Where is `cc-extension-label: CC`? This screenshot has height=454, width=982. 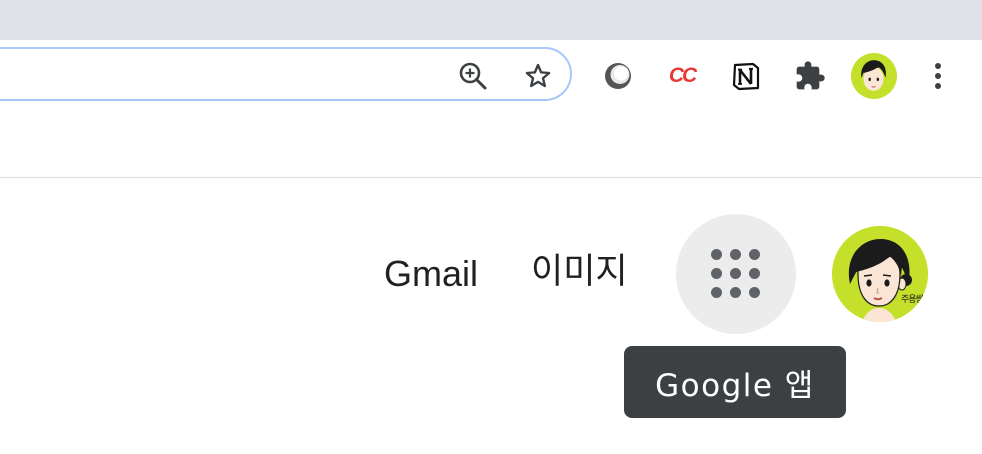
cc-extension-label: CC is located at coordinates (682, 75).